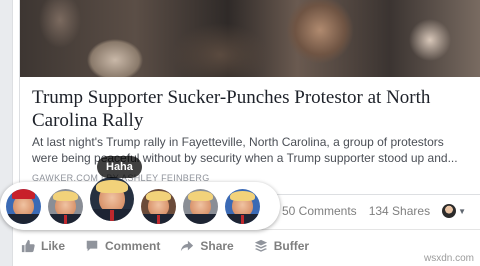 The height and width of the screenshot is (266, 480). What do you see at coordinates (119, 167) in the screenshot?
I see `reaction-tooltip: Haha` at bounding box center [119, 167].